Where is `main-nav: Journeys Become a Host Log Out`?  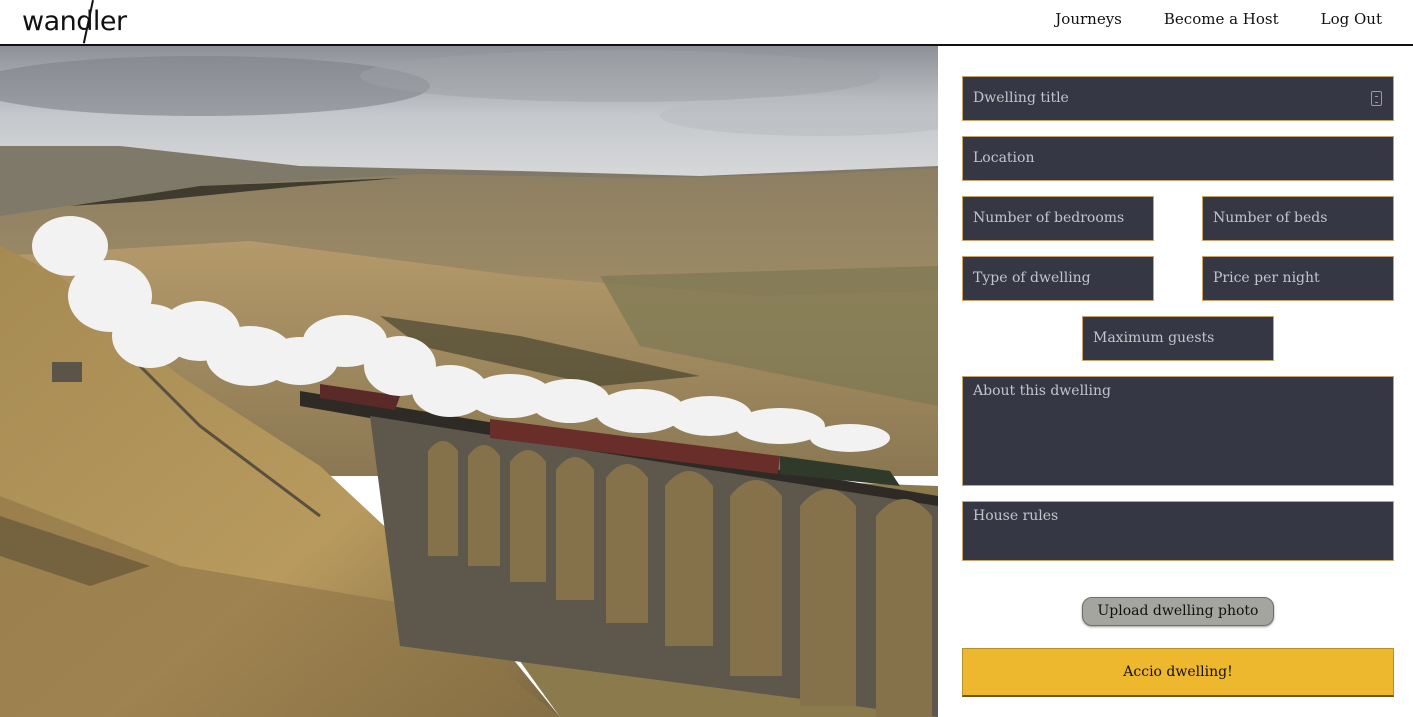 main-nav: Journeys Become a Host Log Out is located at coordinates (1218, 19).